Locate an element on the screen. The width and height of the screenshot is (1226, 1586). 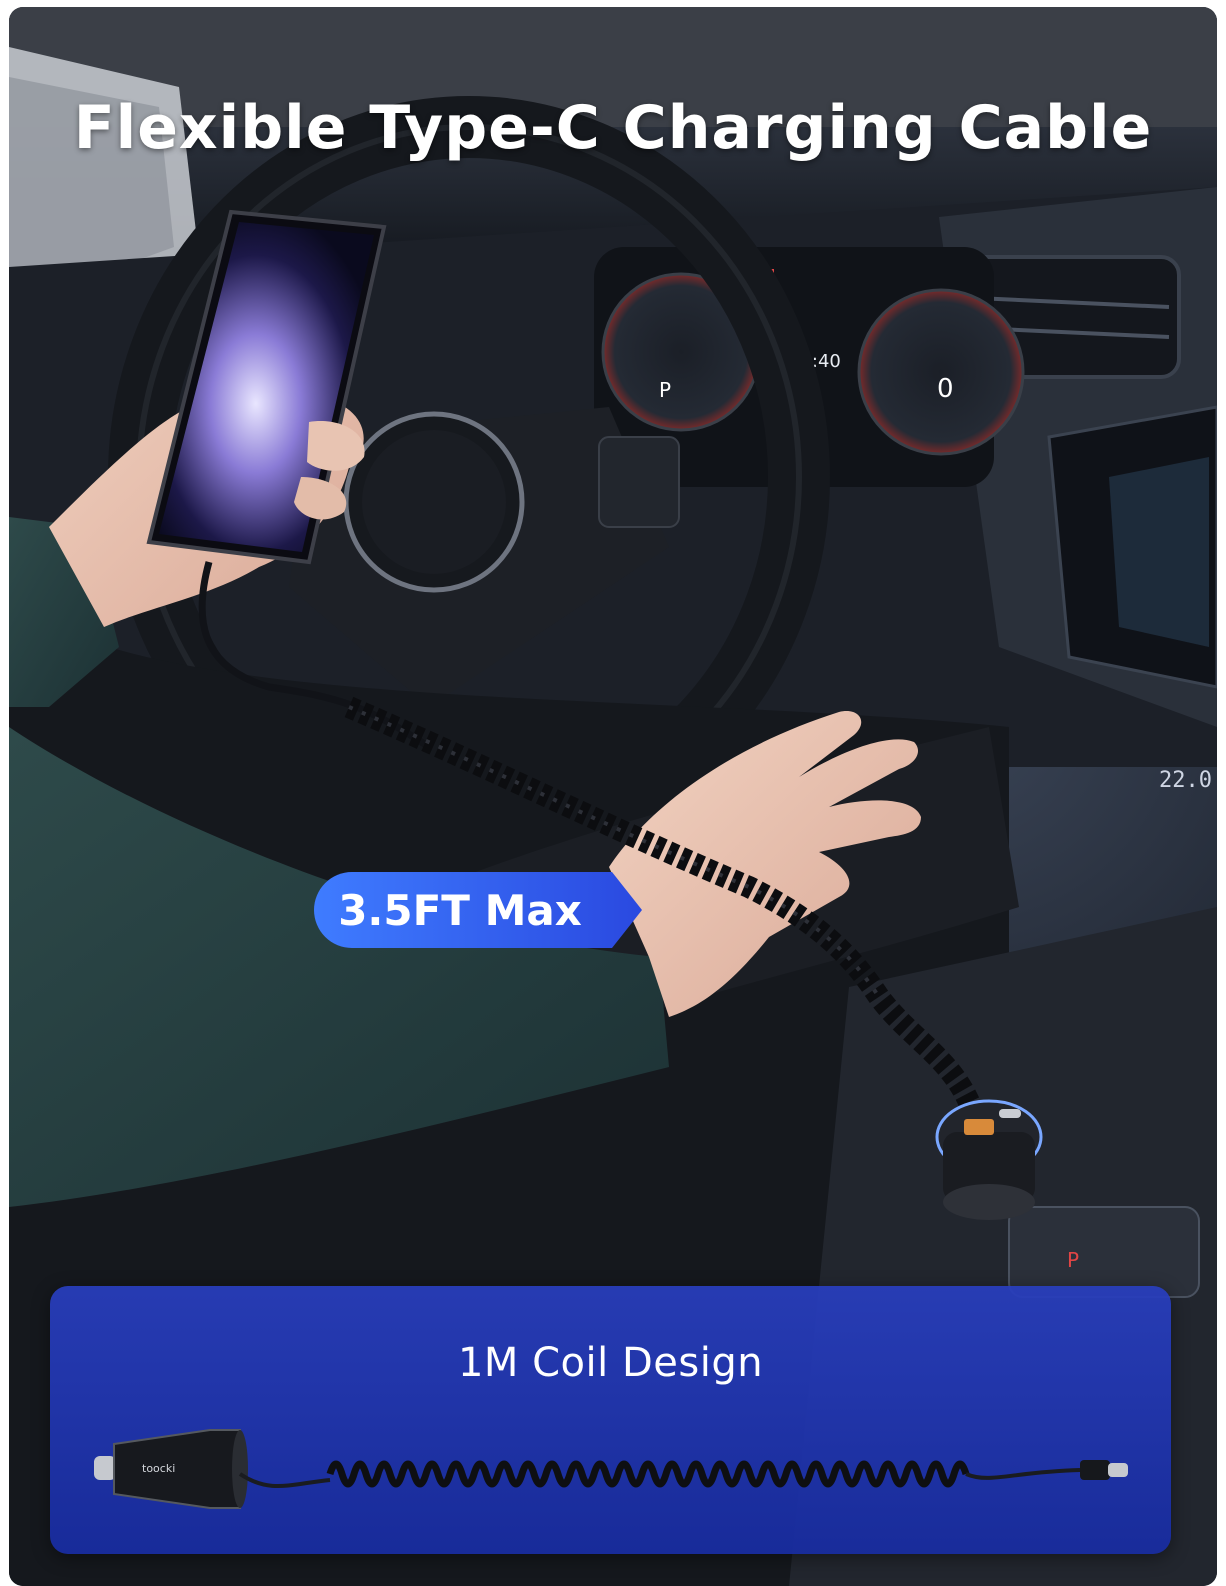
length-badge: 3.5FT Max is located at coordinates (478, 910).